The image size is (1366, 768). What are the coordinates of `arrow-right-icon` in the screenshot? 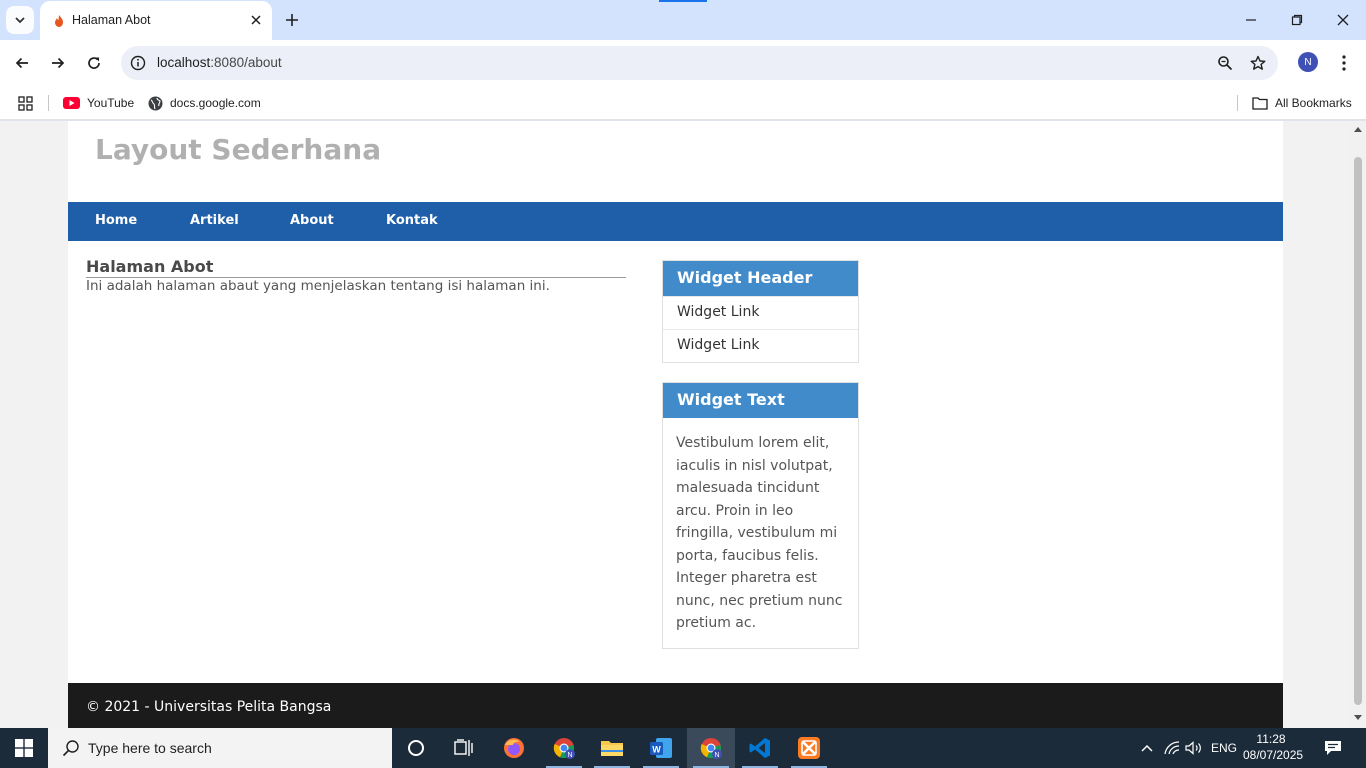 It's located at (58, 63).